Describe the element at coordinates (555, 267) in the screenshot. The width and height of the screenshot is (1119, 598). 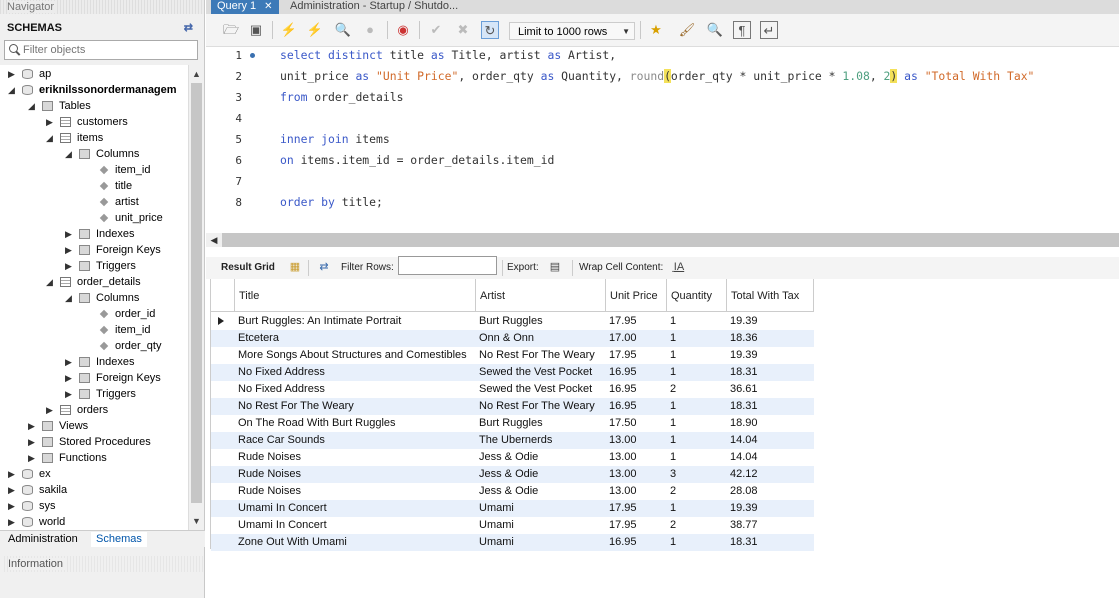
I see `export-icon: ▤` at that location.